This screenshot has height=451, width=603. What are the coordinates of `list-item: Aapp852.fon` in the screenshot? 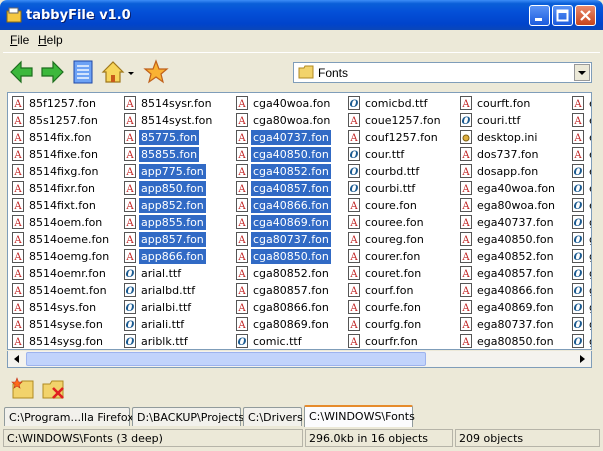 It's located at (178, 205).